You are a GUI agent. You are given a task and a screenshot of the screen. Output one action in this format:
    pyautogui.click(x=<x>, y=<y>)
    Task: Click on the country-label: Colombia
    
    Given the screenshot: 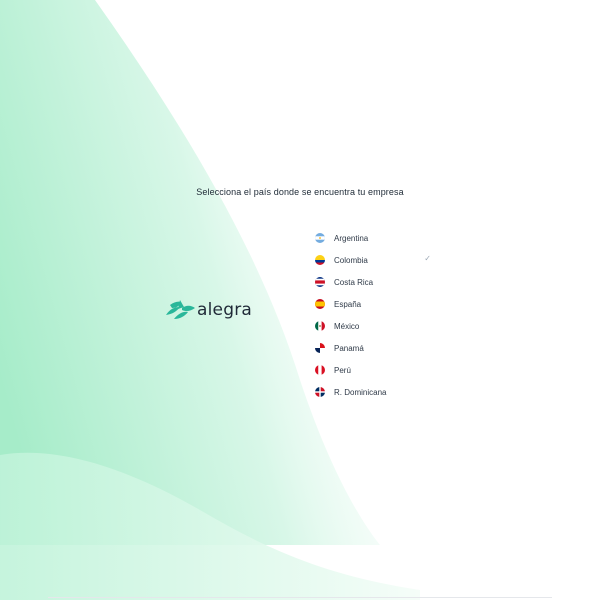 What is the action you would take?
    pyautogui.click(x=351, y=260)
    